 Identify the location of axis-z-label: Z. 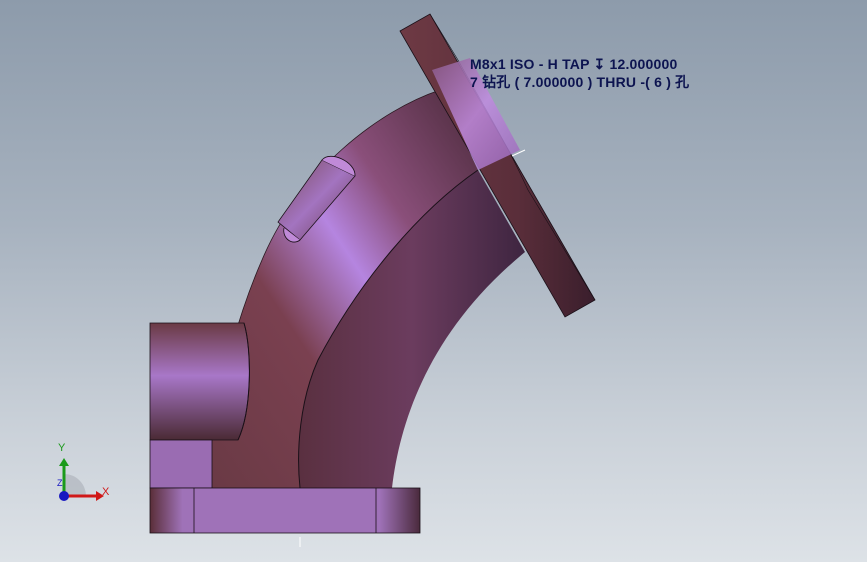
(60, 483).